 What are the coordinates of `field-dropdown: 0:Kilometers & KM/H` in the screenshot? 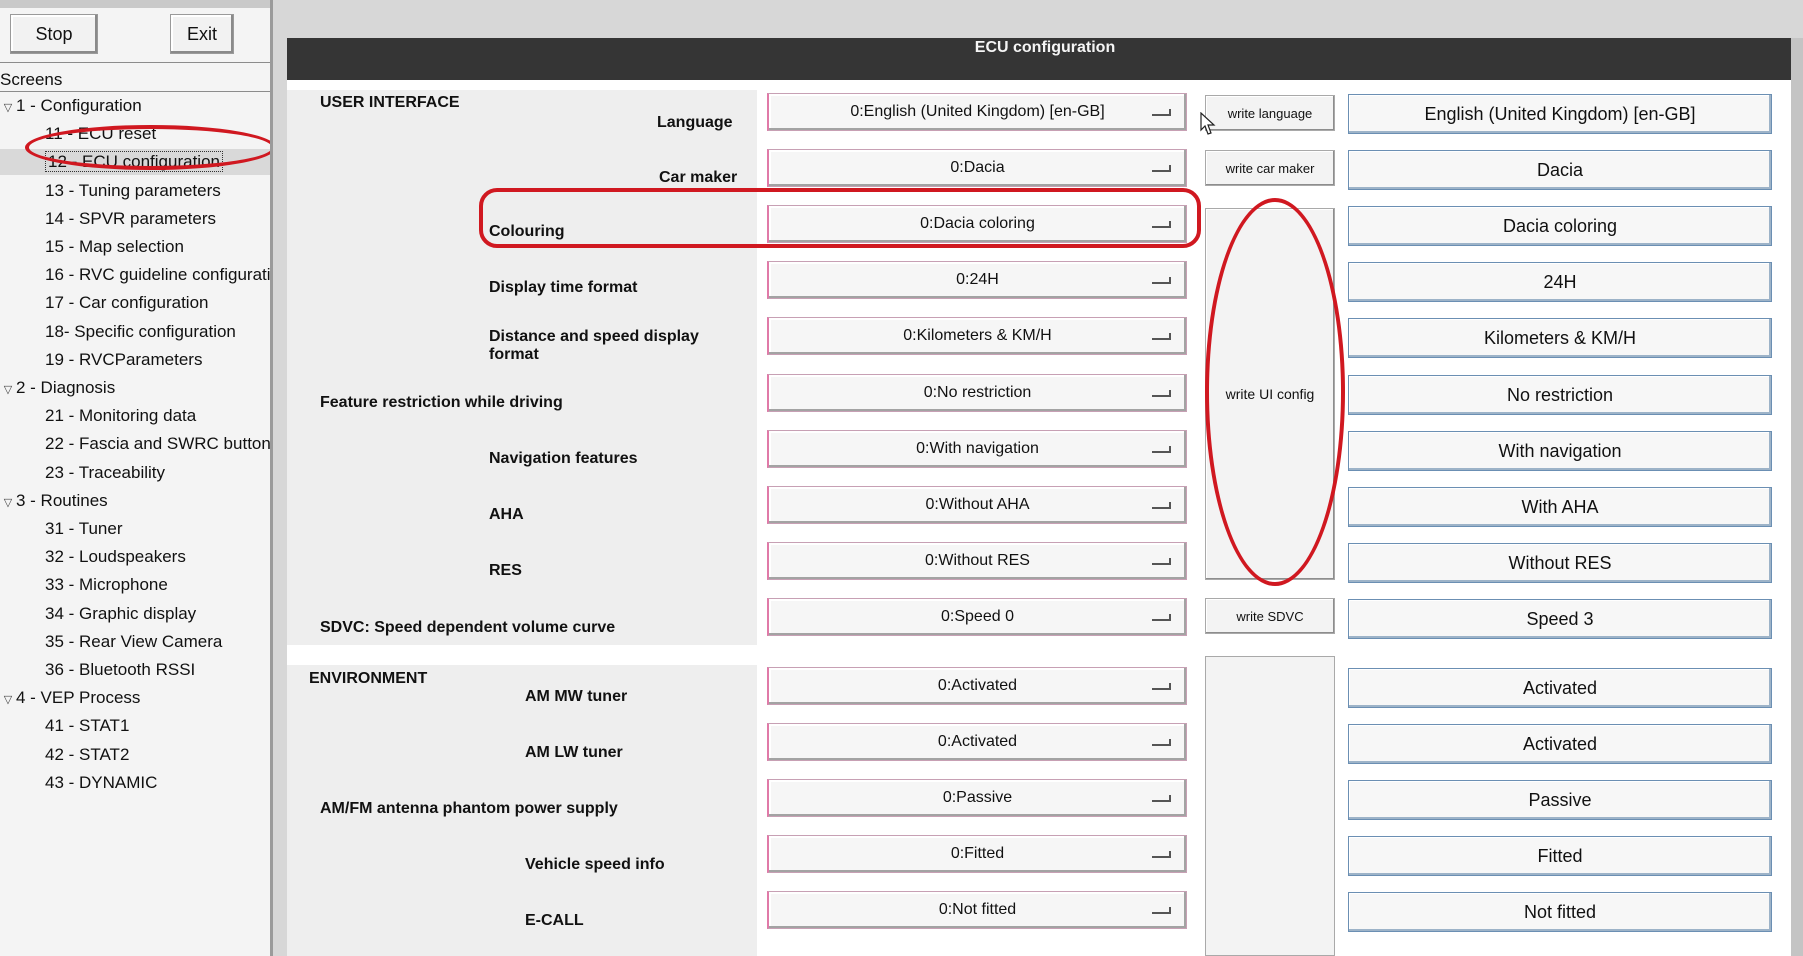 It's located at (977, 336).